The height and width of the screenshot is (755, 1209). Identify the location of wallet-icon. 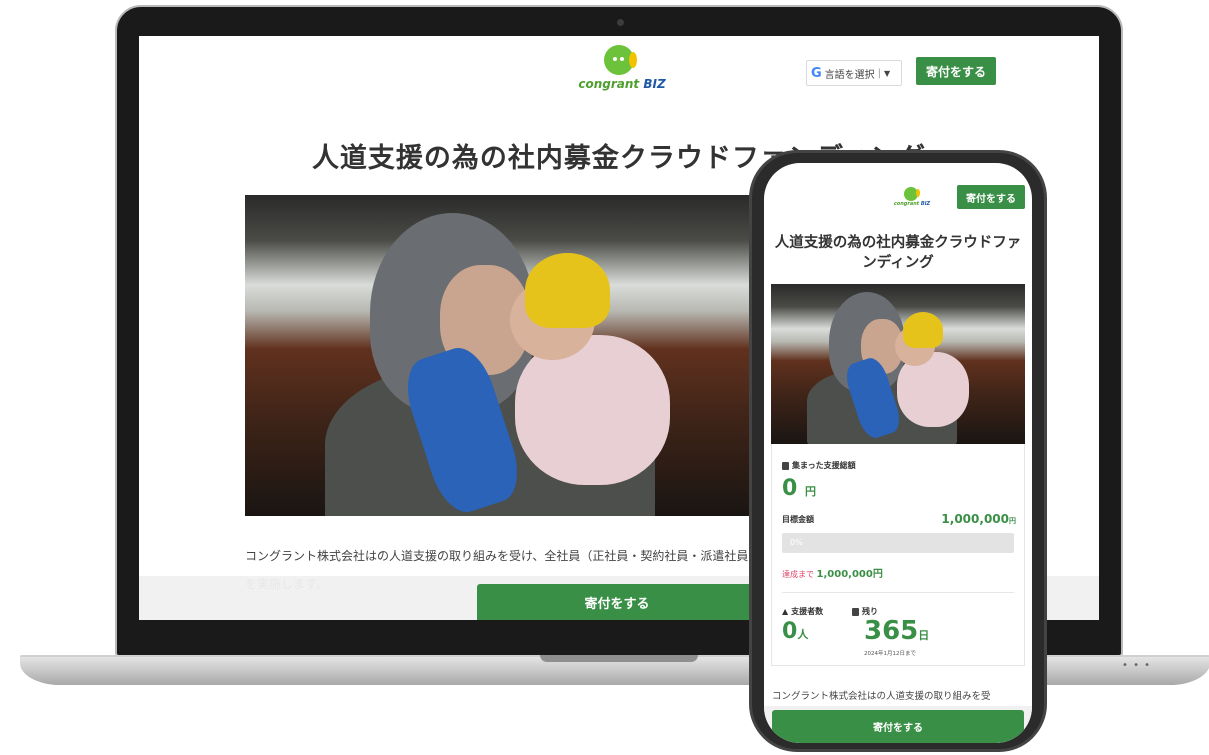
(785, 465).